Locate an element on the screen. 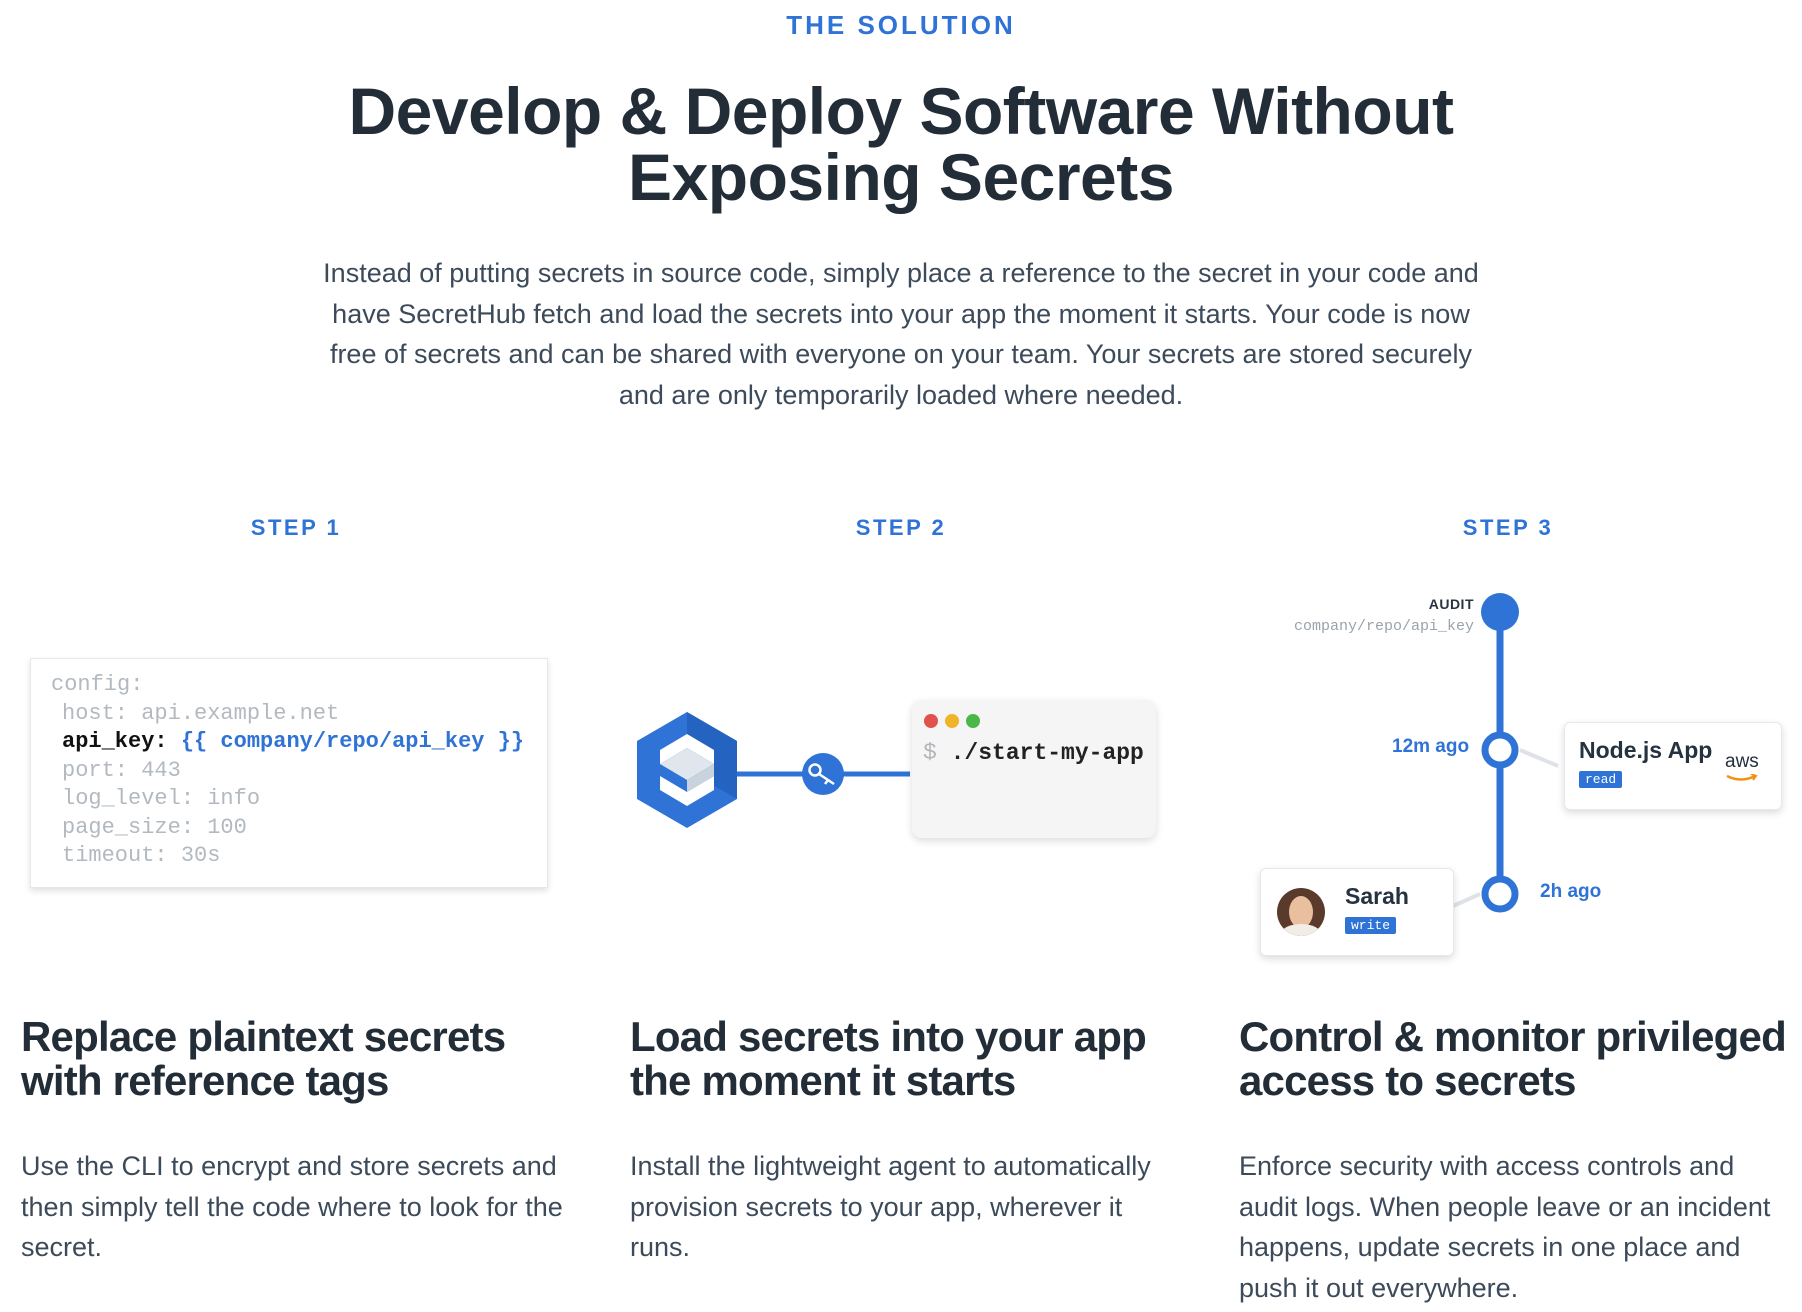 This screenshot has width=1802, height=1312. audit-event-card-sarah: Sarah write is located at coordinates (1357, 912).